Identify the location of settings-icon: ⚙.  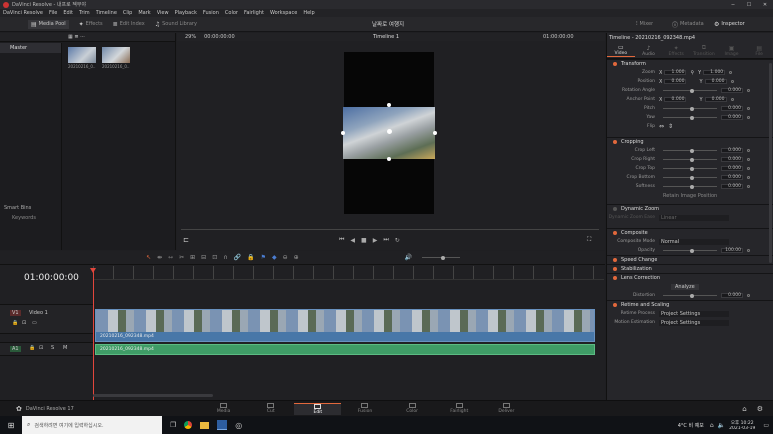
(760, 409).